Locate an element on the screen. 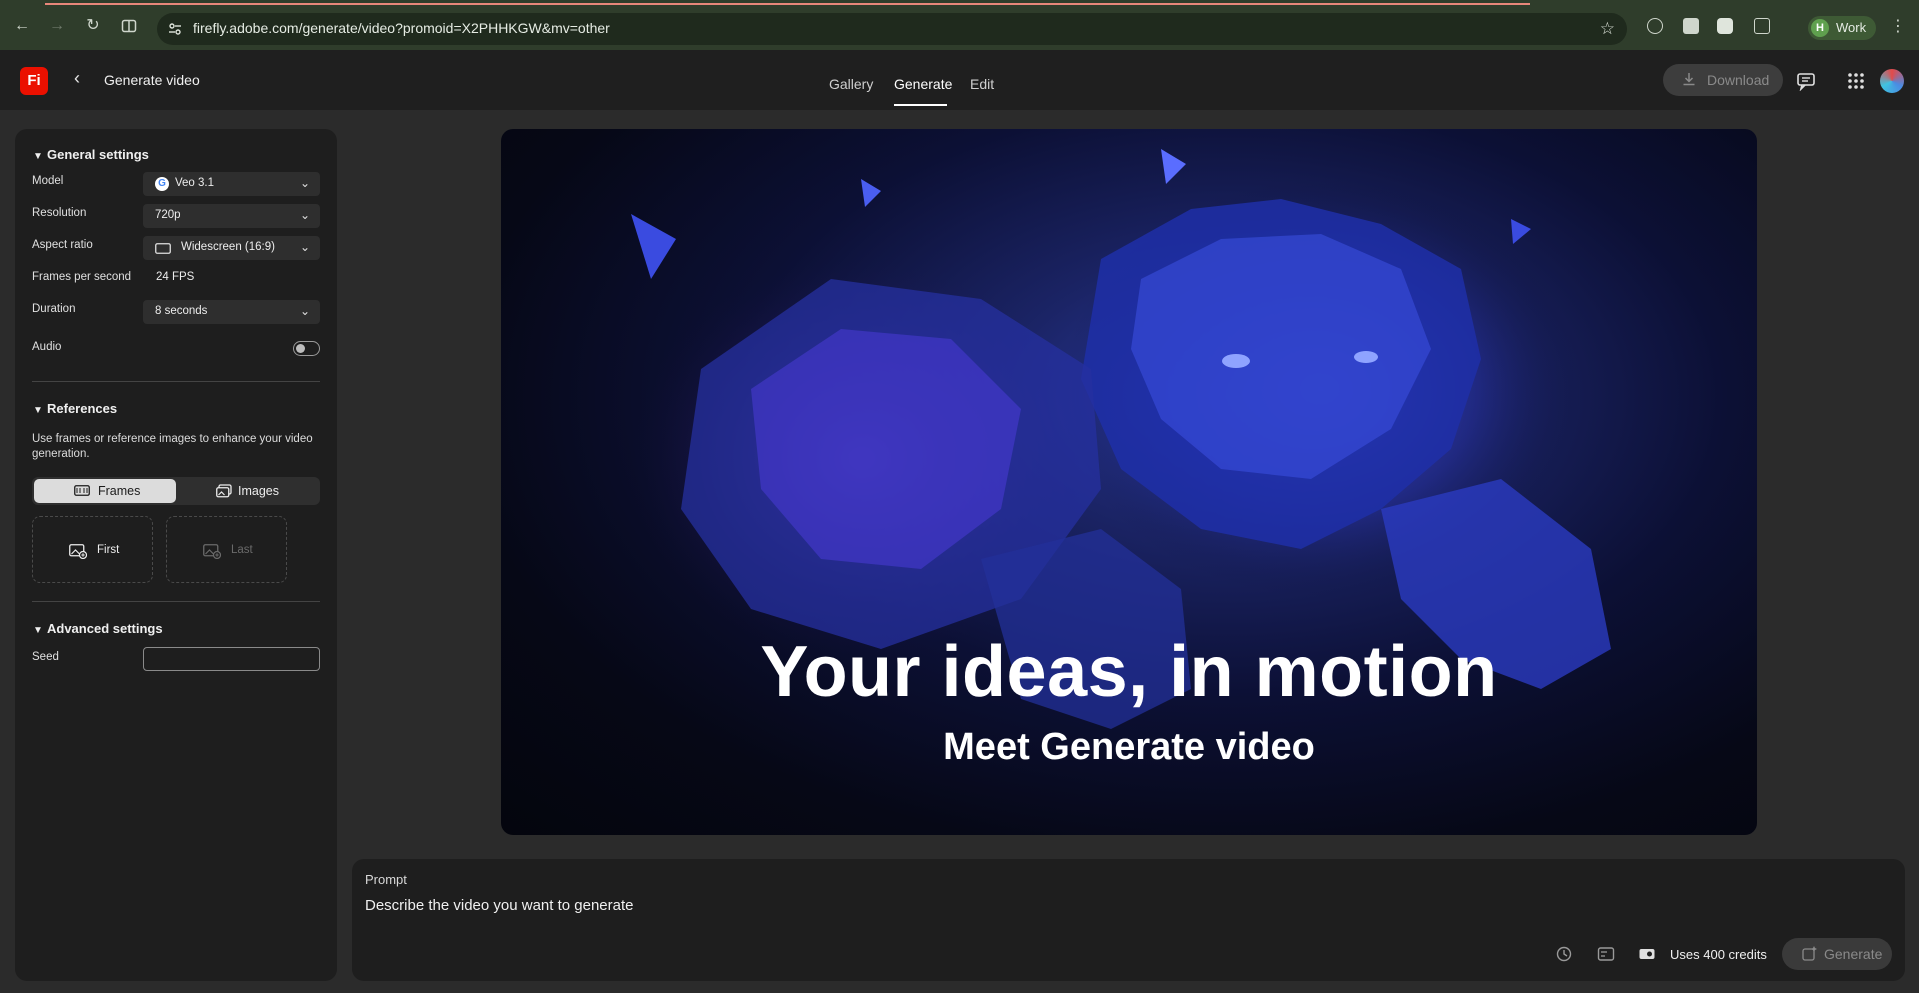 Image resolution: width=1919 pixels, height=993 pixels. generate-button: Generate is located at coordinates (1837, 954).